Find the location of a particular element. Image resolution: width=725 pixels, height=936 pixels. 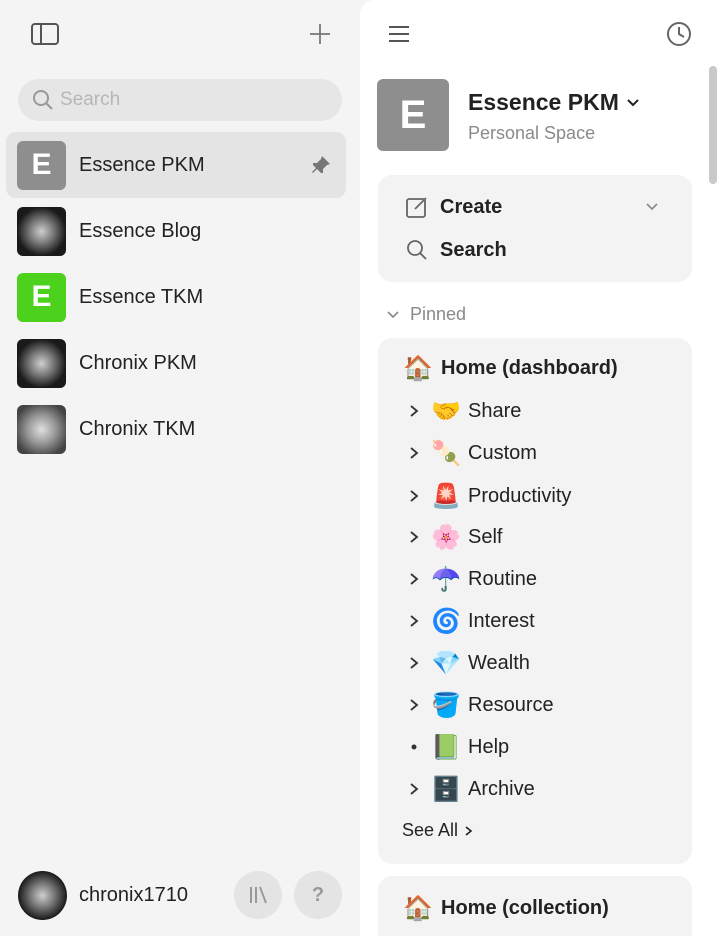

workspace-label: Chronix PKM is located at coordinates (138, 362).